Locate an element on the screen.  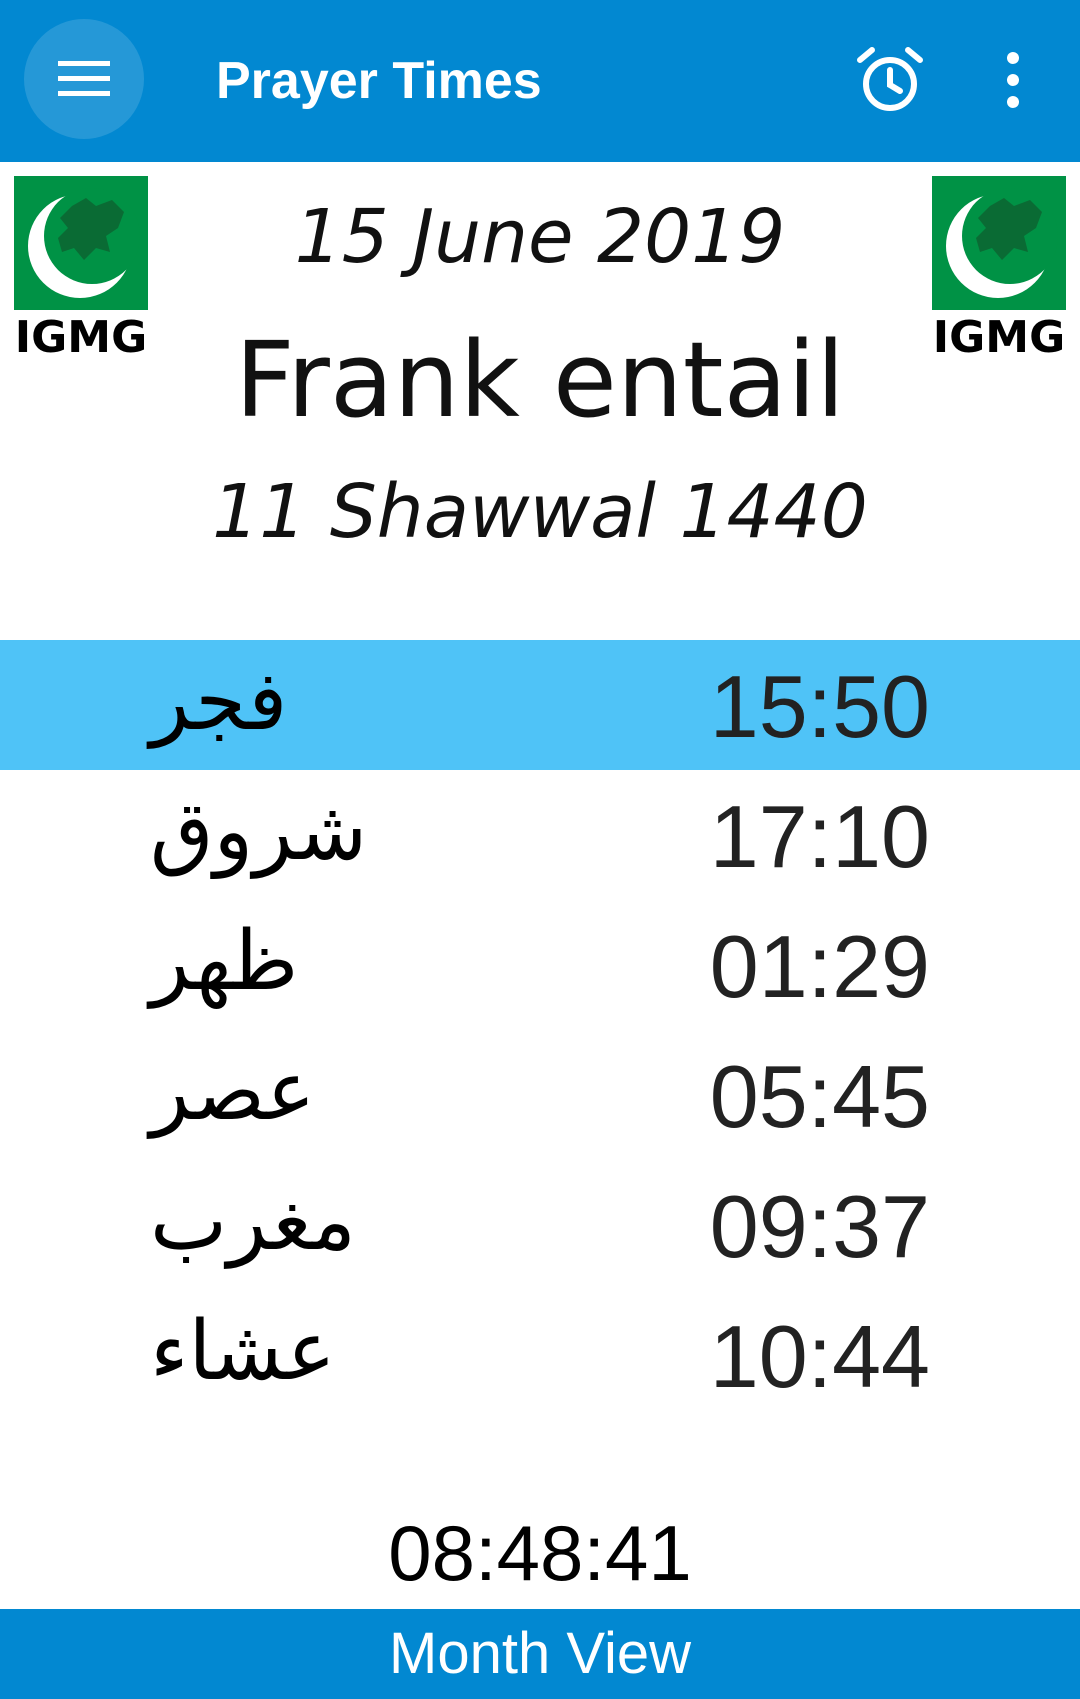
prayer-name: عشاء is located at coordinates (243, 1351).